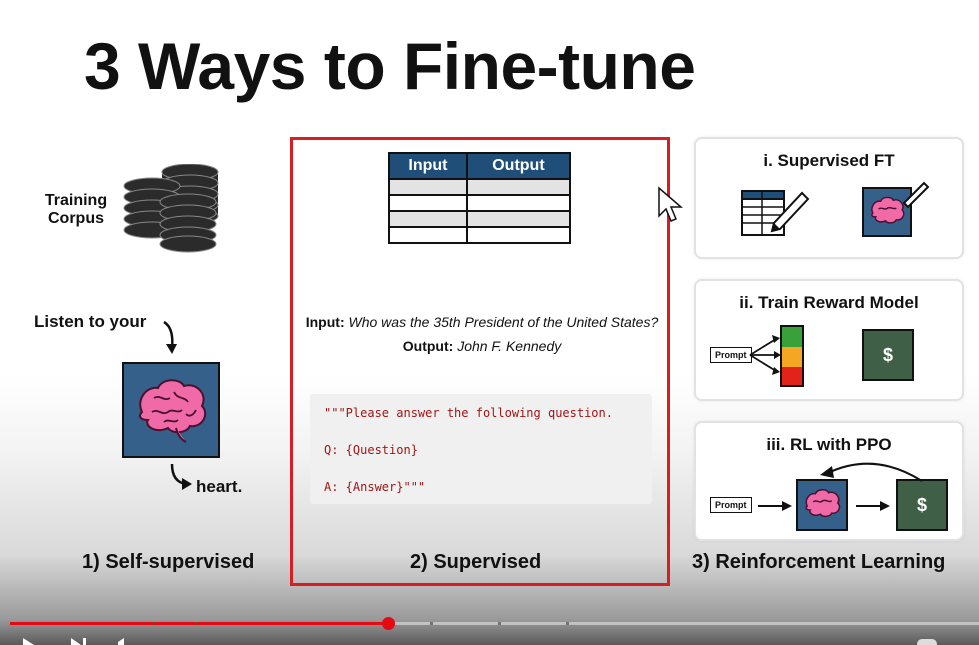 This screenshot has height=645, width=979. I want to click on pencil-icon, so click(916, 195).